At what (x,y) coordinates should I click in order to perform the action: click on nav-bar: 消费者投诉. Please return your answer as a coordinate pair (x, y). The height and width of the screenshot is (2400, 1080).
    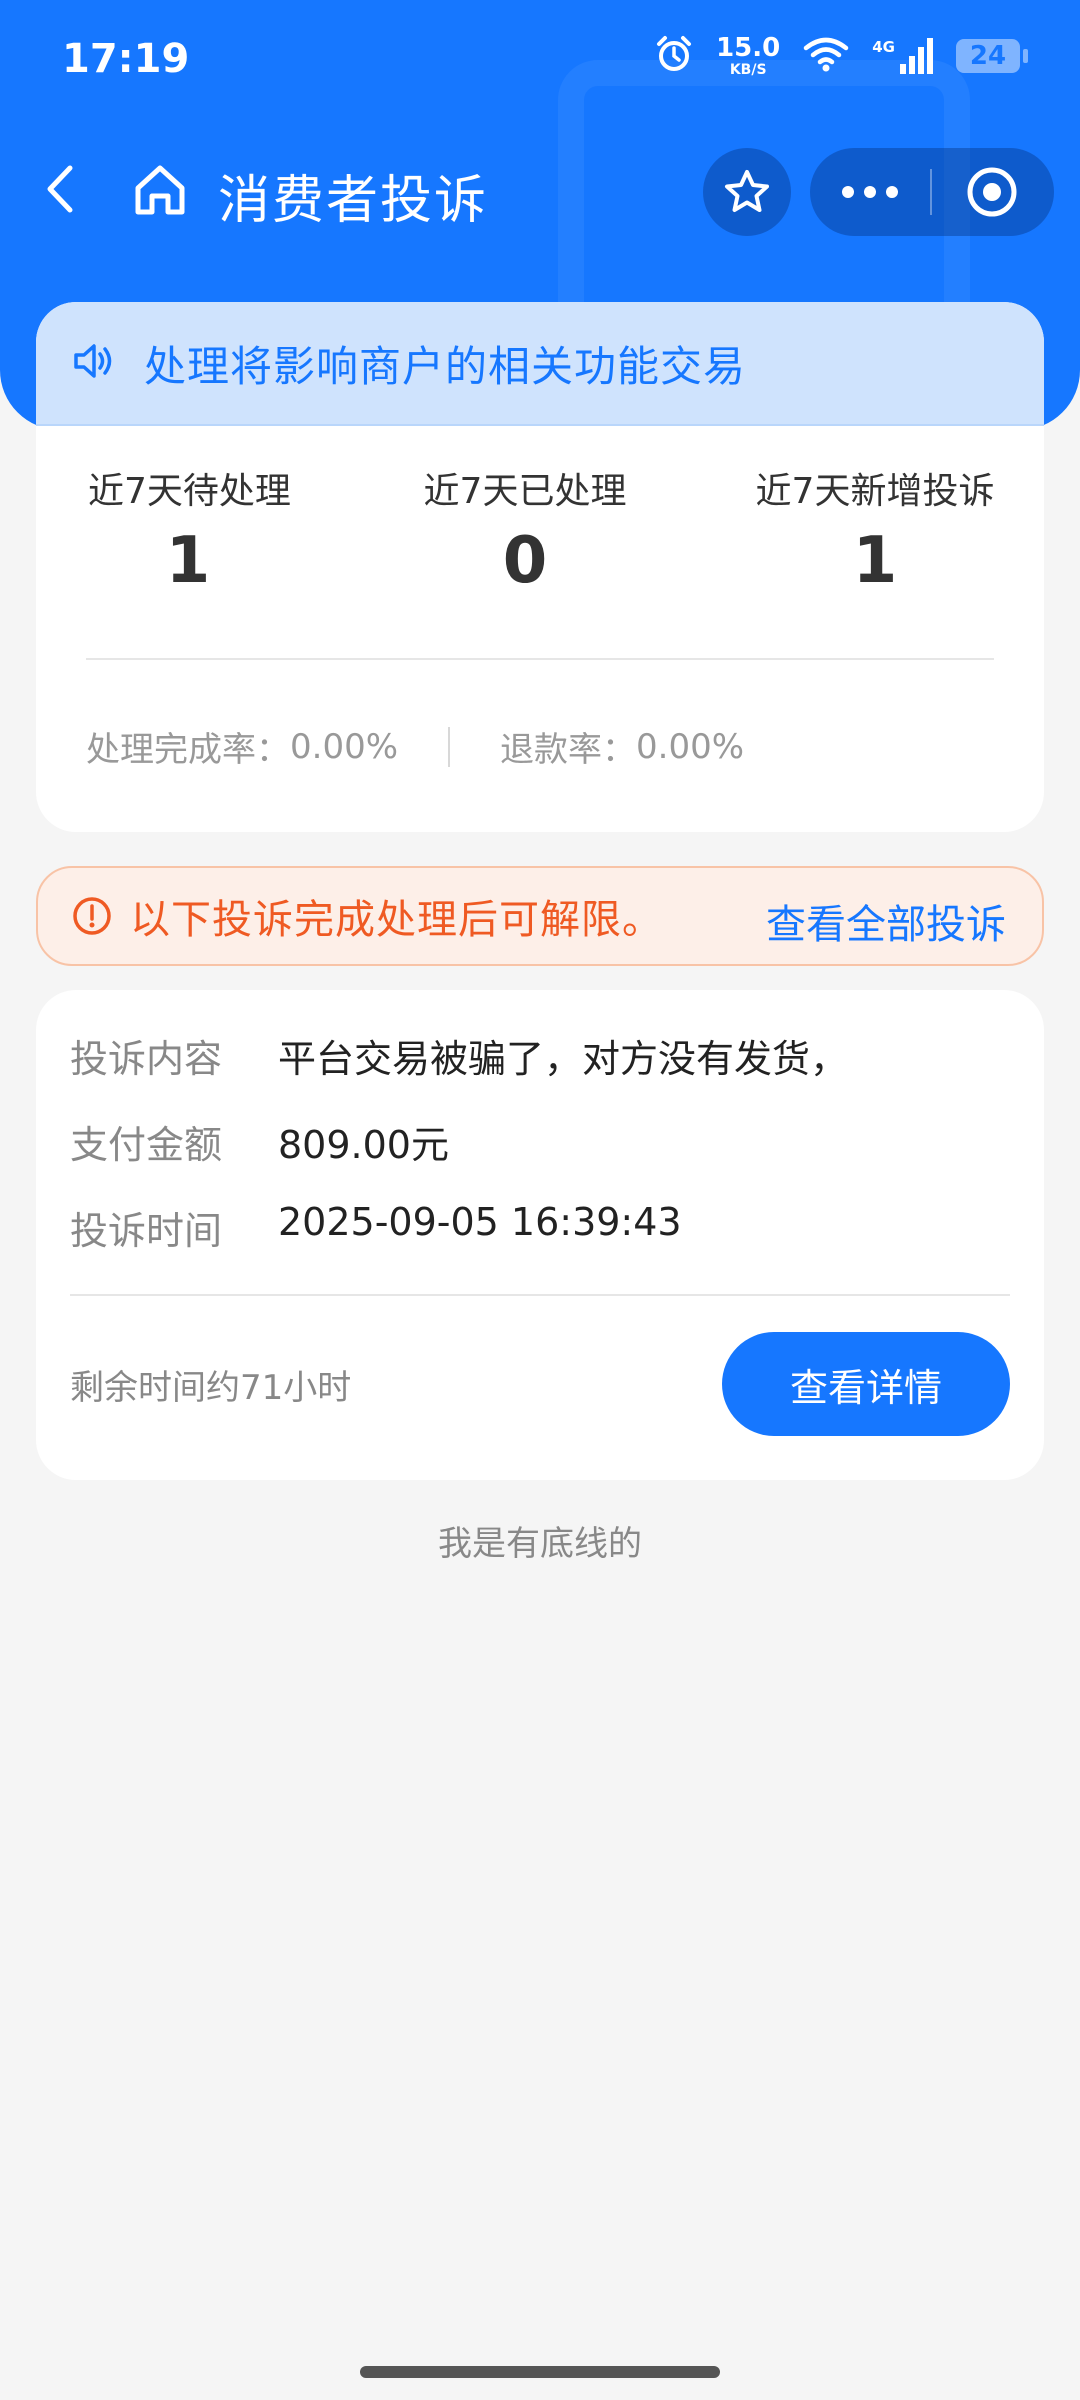
    Looking at the image, I should click on (540, 190).